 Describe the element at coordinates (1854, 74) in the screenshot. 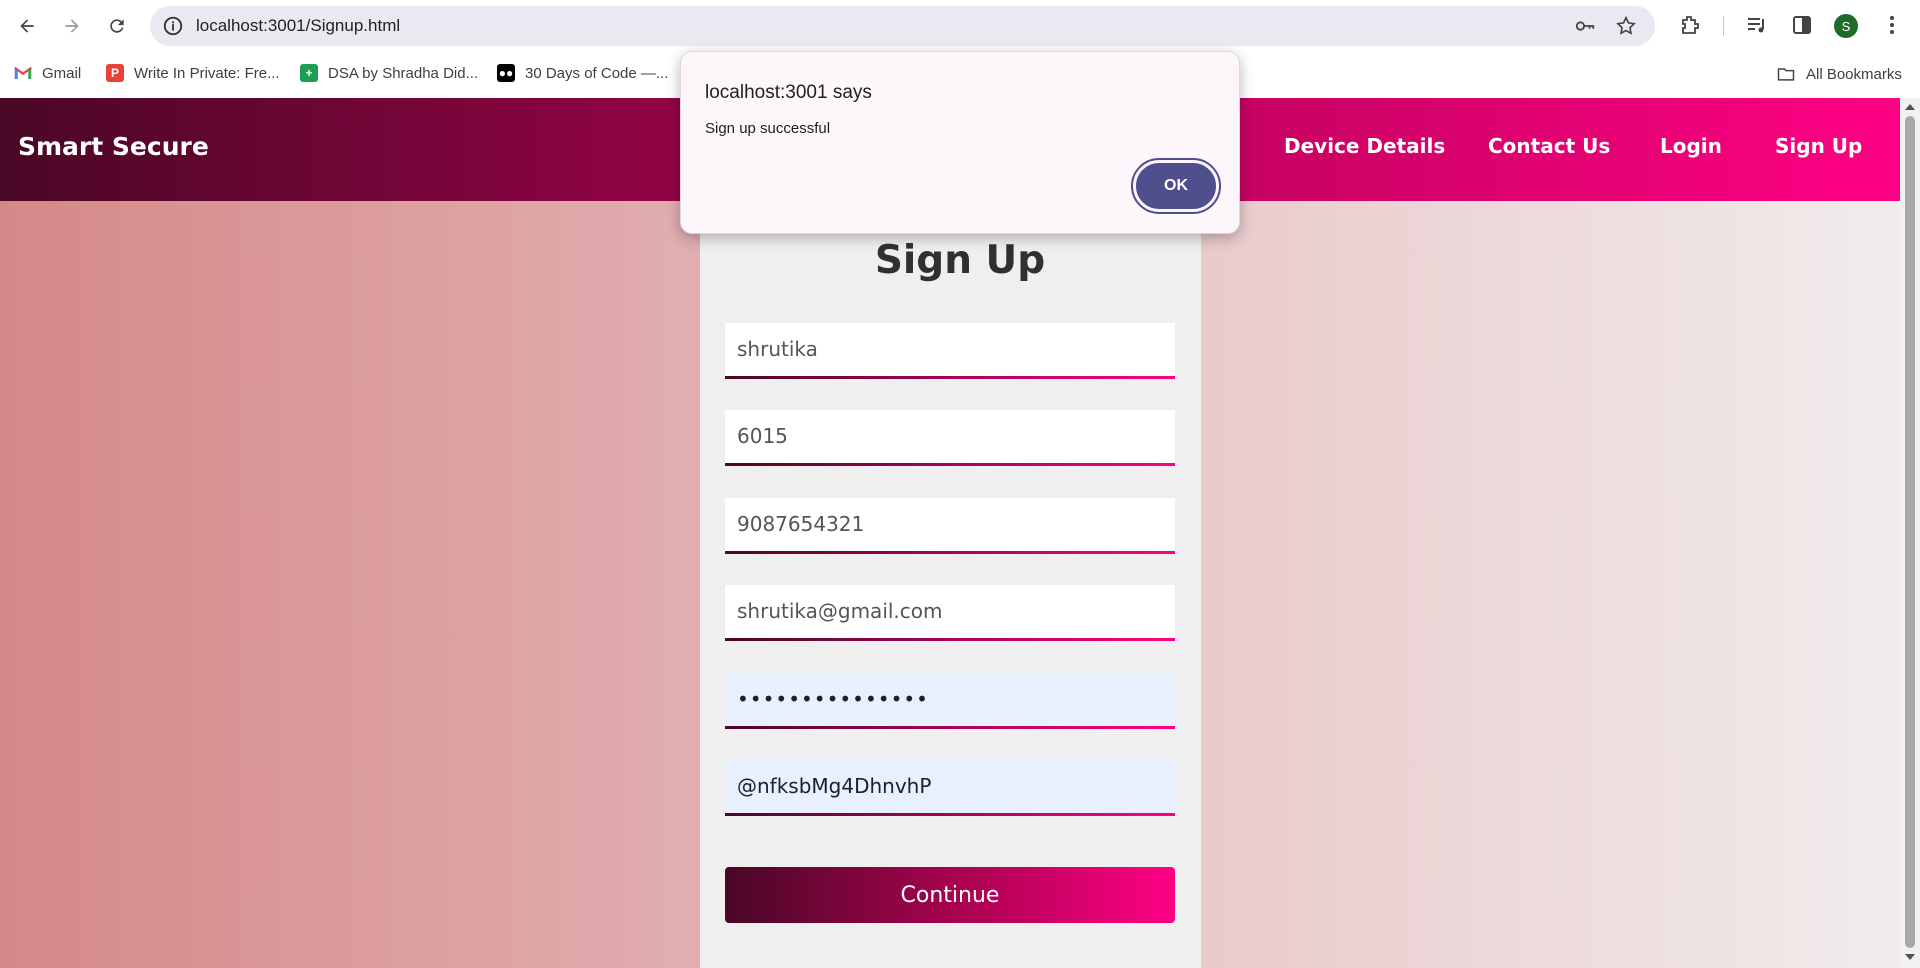

I see `all-bookmarks-label: All Bookmarks` at that location.